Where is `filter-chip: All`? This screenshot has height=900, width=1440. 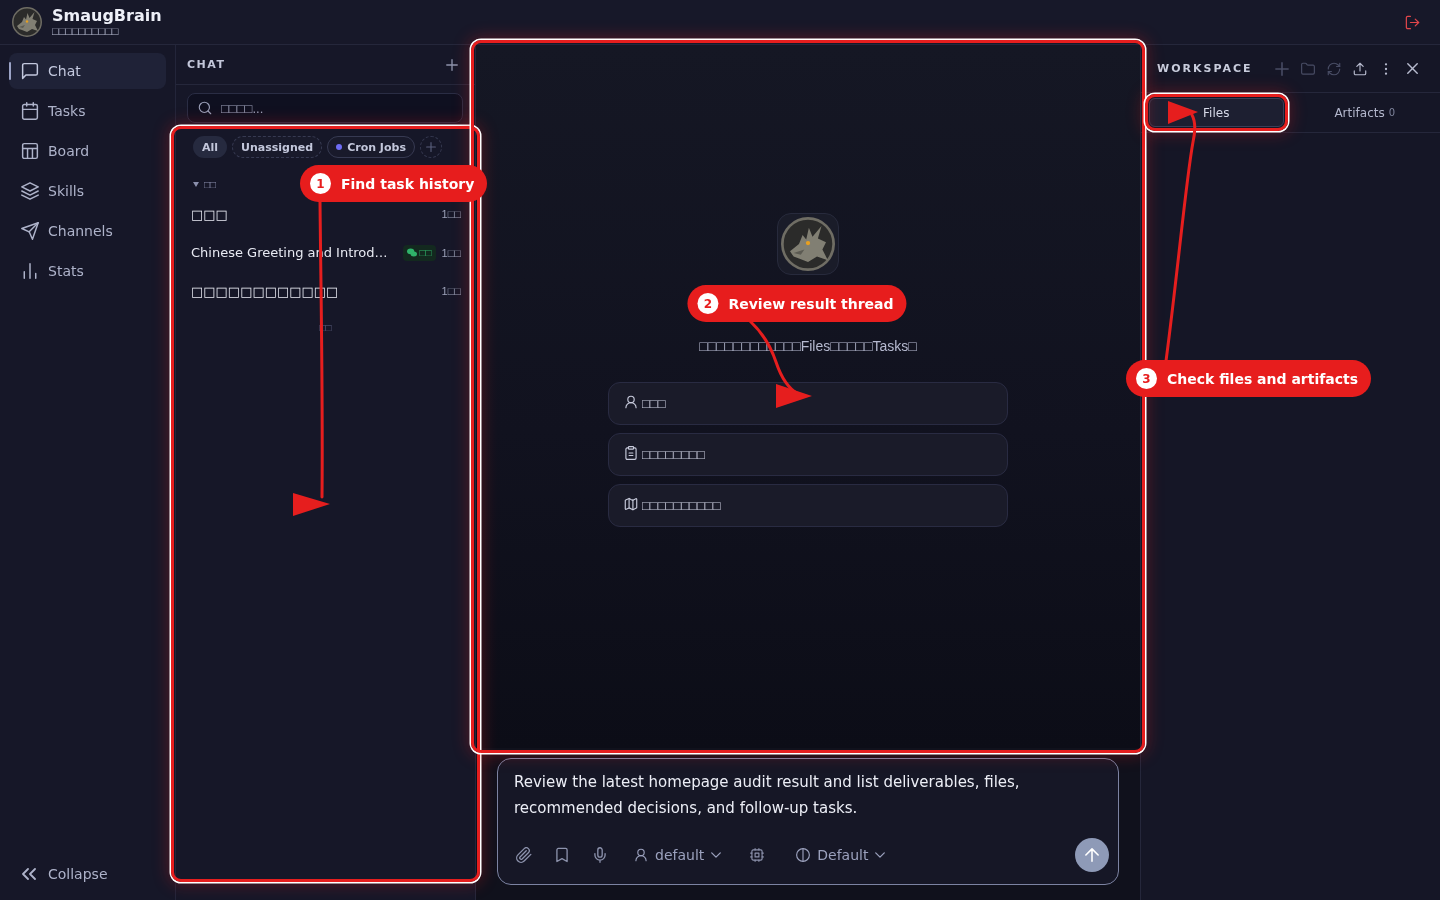 filter-chip: All is located at coordinates (210, 147).